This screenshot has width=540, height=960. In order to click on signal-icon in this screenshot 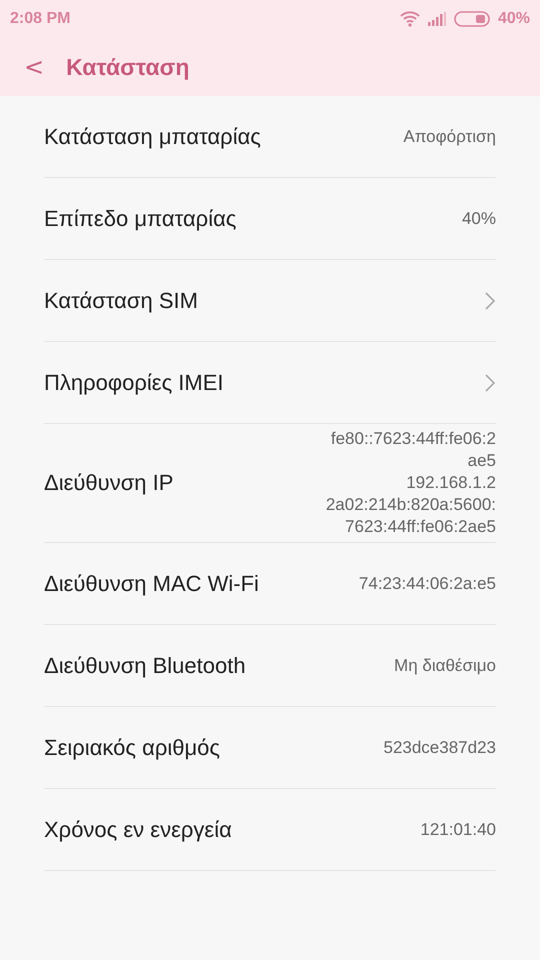, I will do `click(437, 19)`.